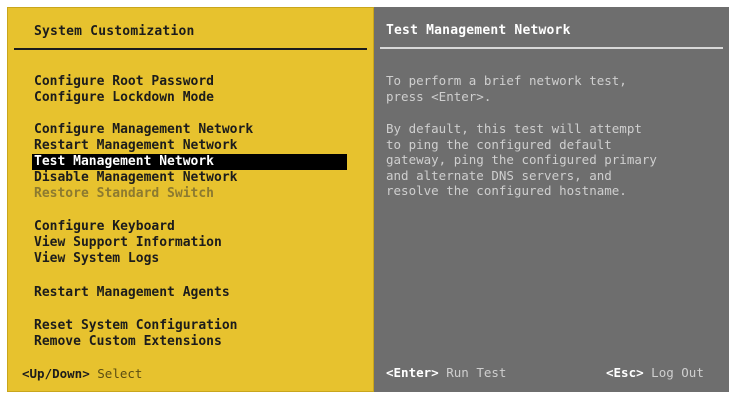 Image resolution: width=731 pixels, height=394 pixels. I want to click on menu-item-restart-management-network: Restart Management Network, so click(136, 146).